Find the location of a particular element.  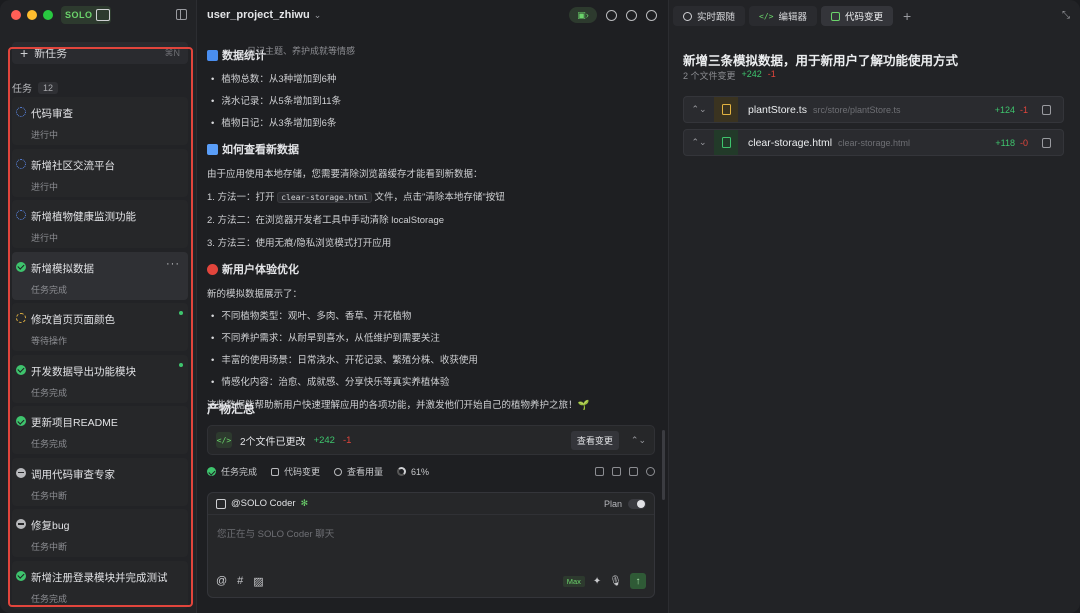

ux-heading: 新用户体验优化 is located at coordinates (432, 269).